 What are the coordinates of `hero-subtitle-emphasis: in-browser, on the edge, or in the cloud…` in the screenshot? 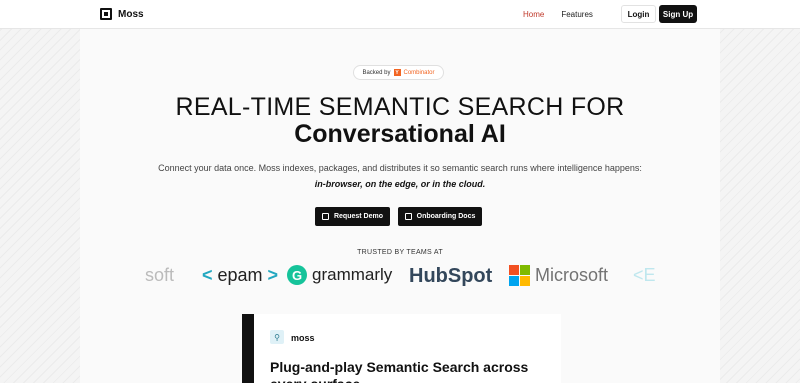 It's located at (400, 184).